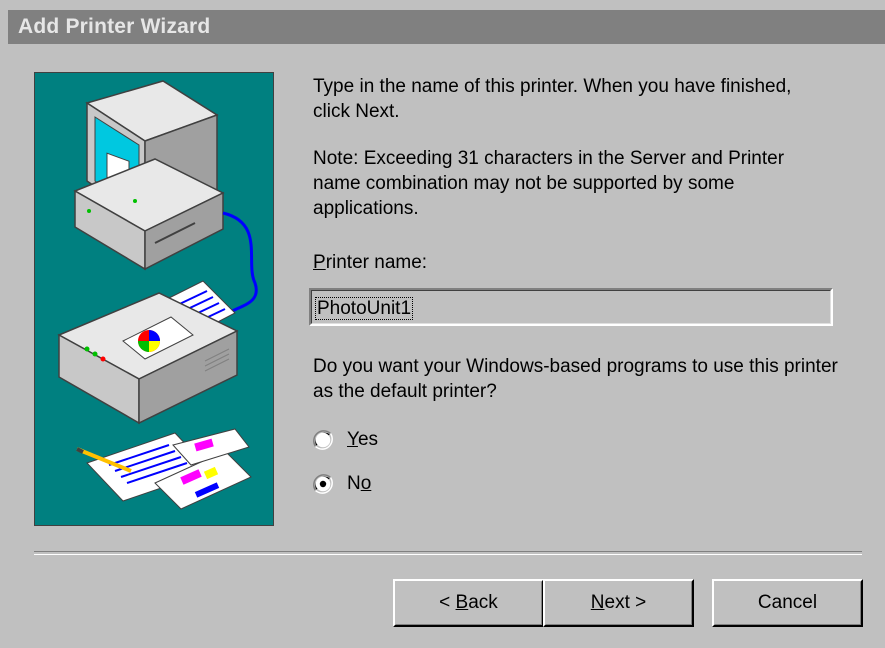 The height and width of the screenshot is (648, 885). What do you see at coordinates (462, 602) in the screenshot?
I see `back-button-accel: B` at bounding box center [462, 602].